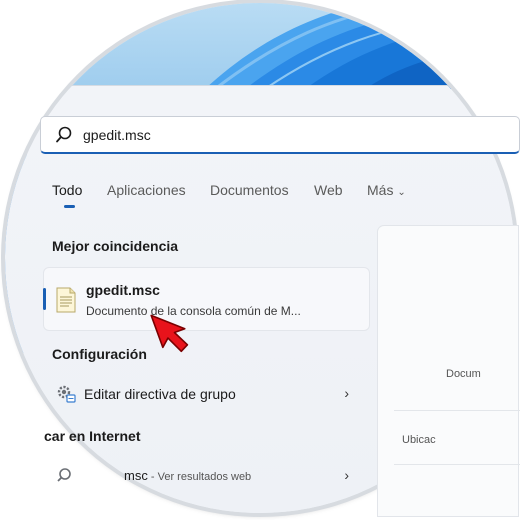 The image size is (520, 520). I want to click on search-box: gpedit.msc, so click(280, 135).